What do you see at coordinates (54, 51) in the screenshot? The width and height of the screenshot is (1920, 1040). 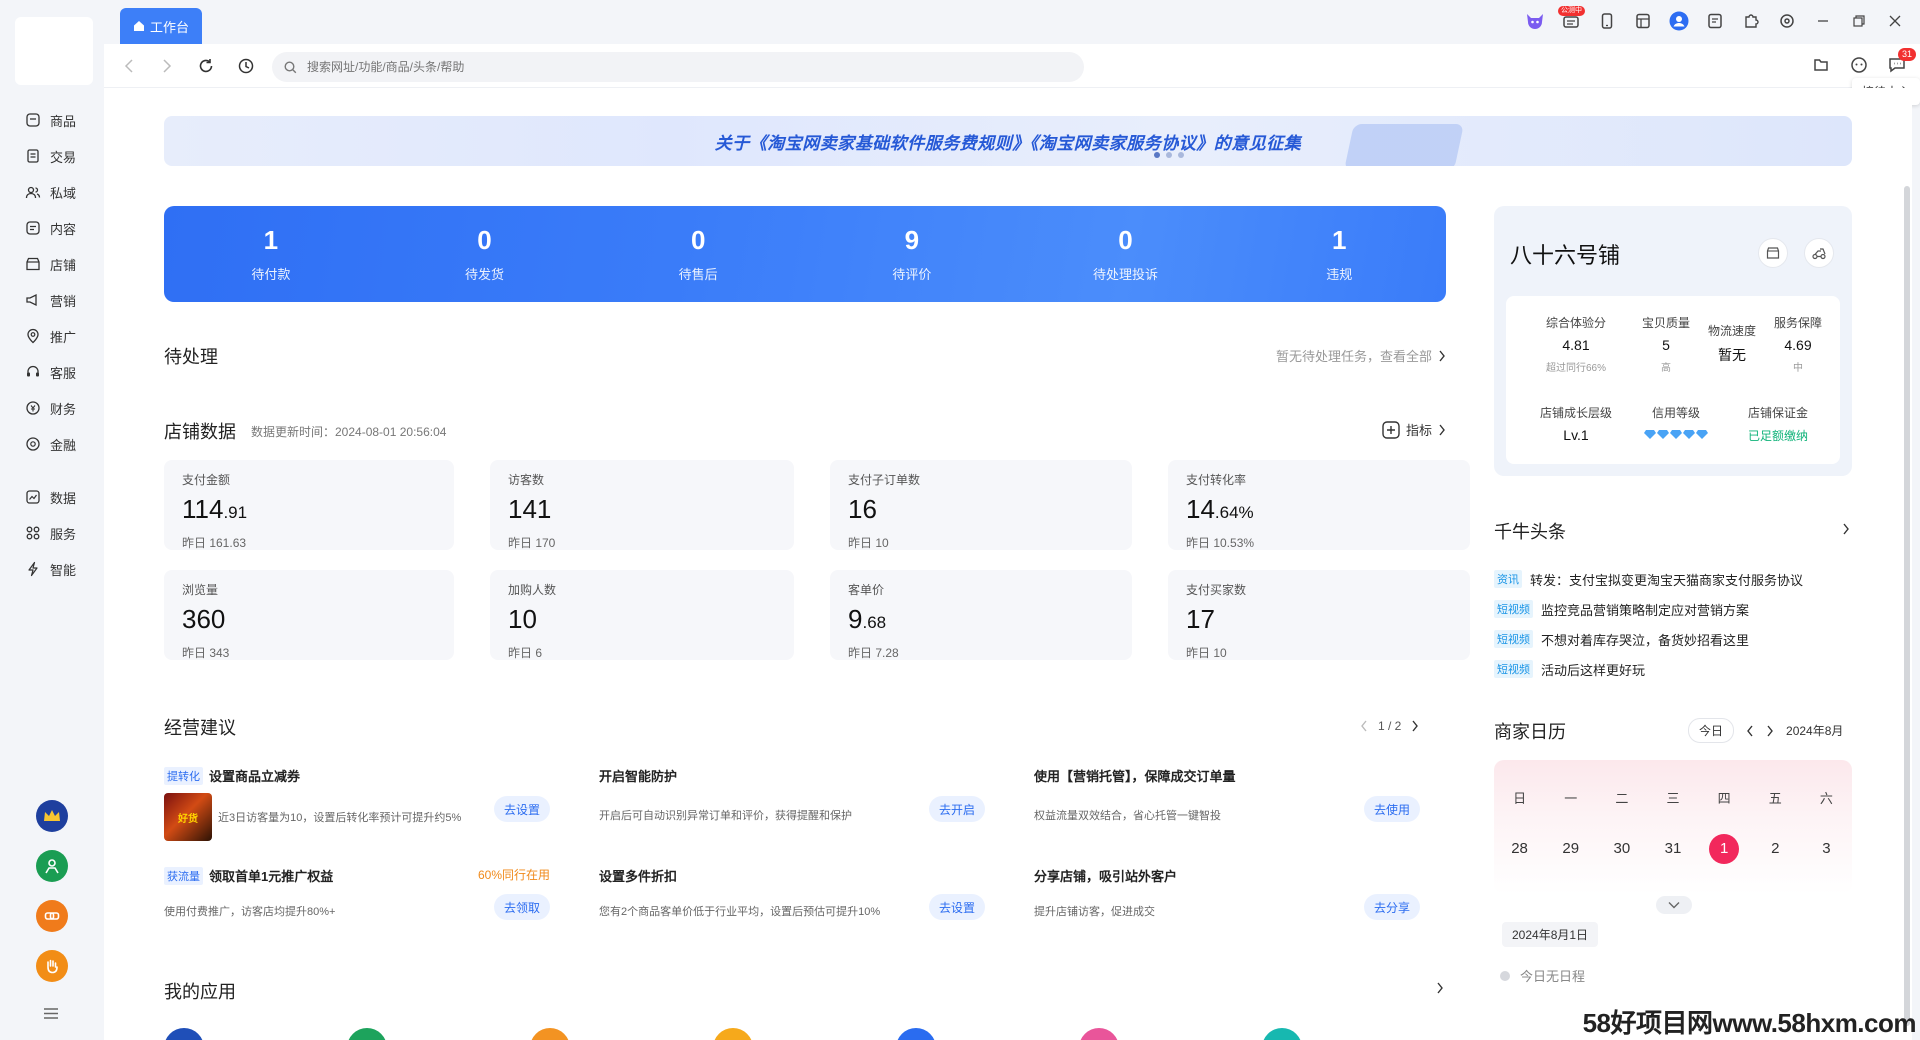 I see `store-logo` at bounding box center [54, 51].